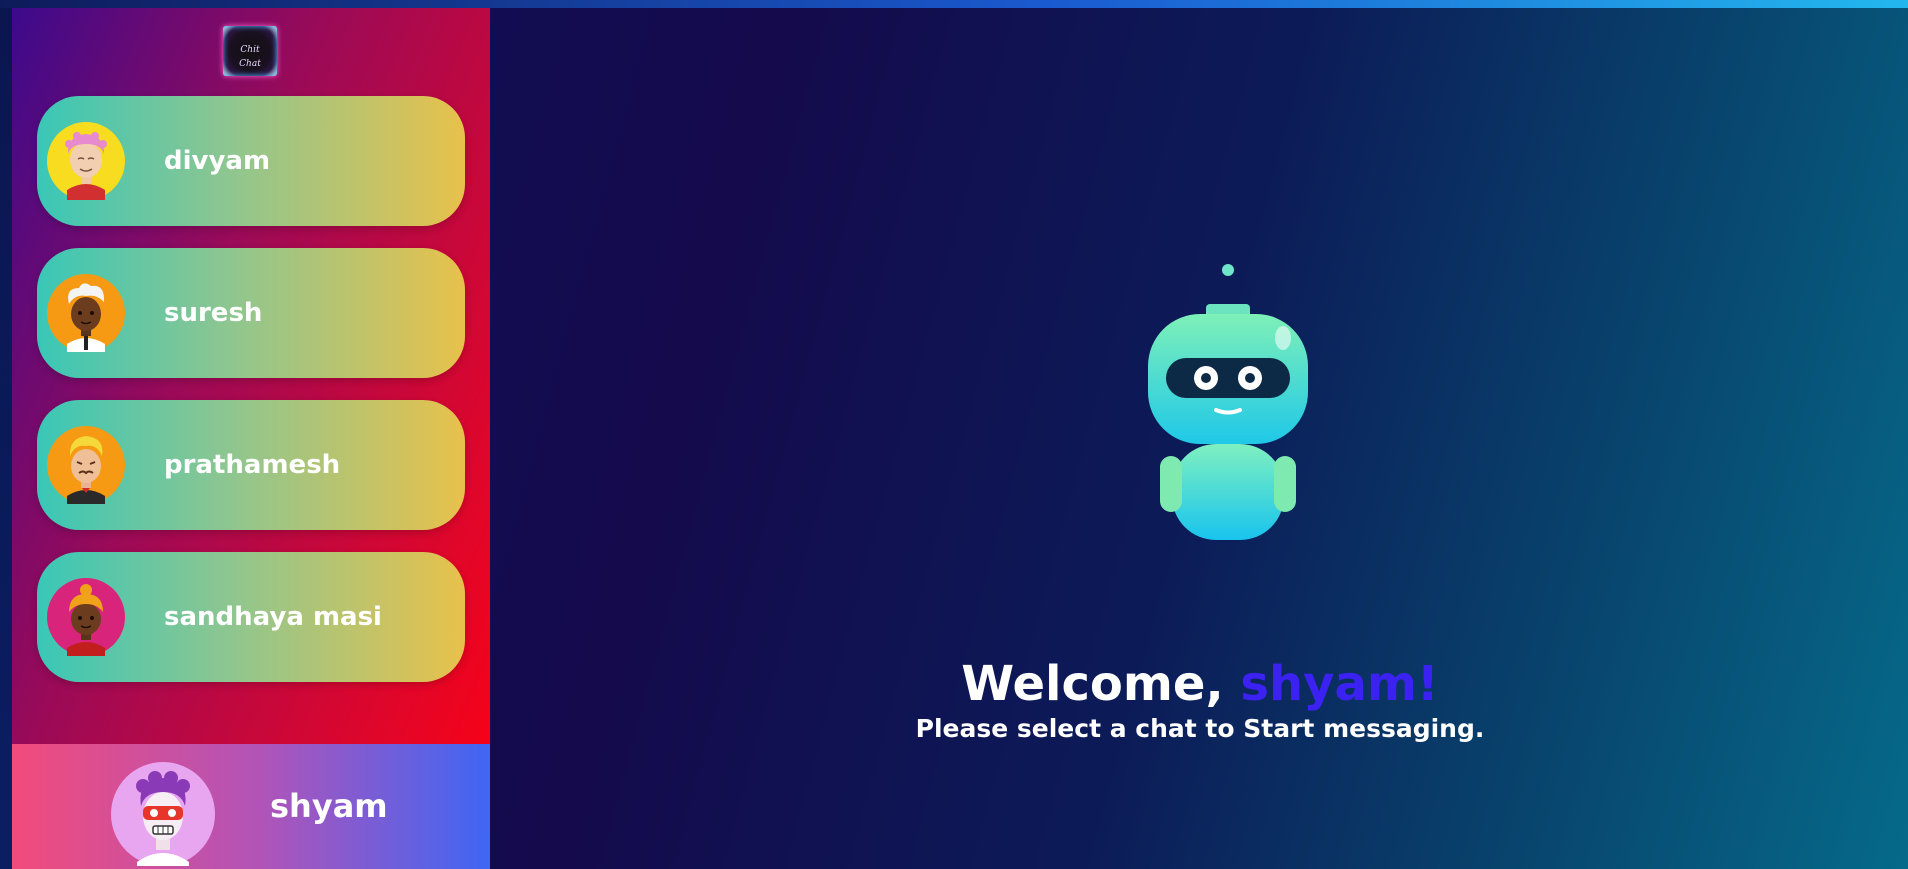 The image size is (1908, 869). I want to click on select-chat-hint: Please select a chat to Start messaging., so click(1200, 728).